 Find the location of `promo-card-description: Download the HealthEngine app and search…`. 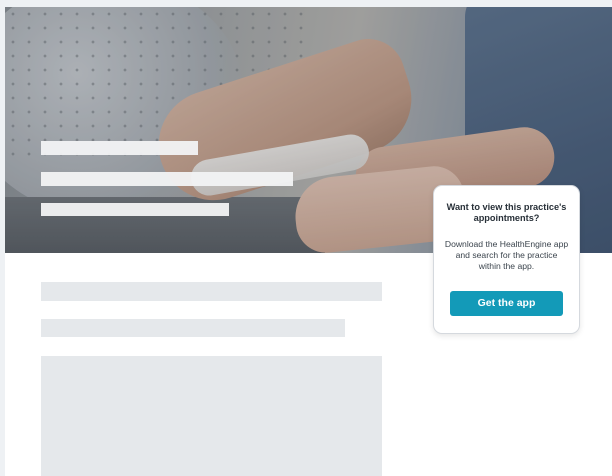

promo-card-description: Download the HealthEngine app and search… is located at coordinates (506, 255).